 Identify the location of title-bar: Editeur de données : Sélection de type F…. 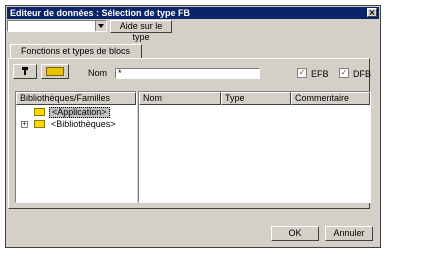
(193, 13).